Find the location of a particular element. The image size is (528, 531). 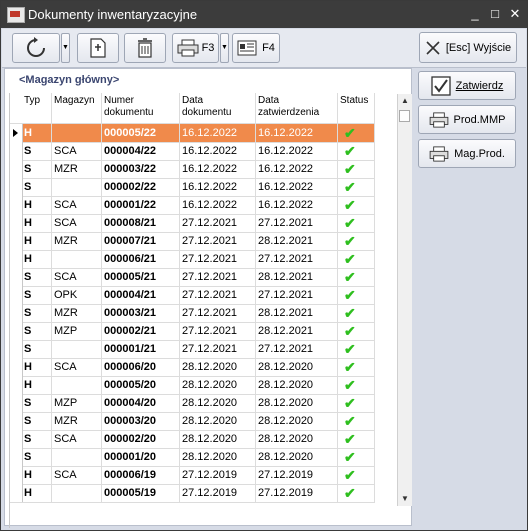

cell-numer: 000006/19 is located at coordinates (141, 475).